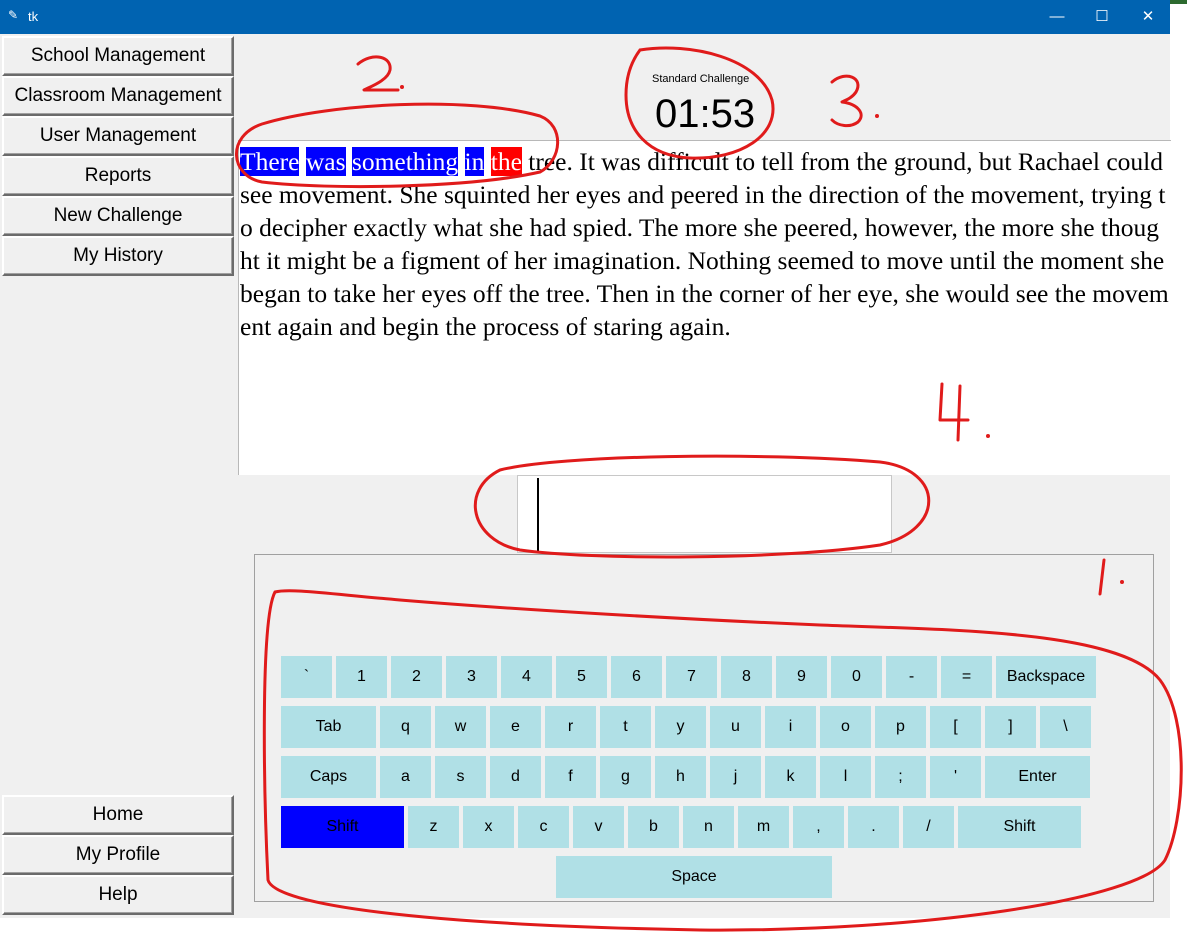 Image resolution: width=1187 pixels, height=932 pixels. What do you see at coordinates (763, 827) in the screenshot?
I see `key-m: m` at bounding box center [763, 827].